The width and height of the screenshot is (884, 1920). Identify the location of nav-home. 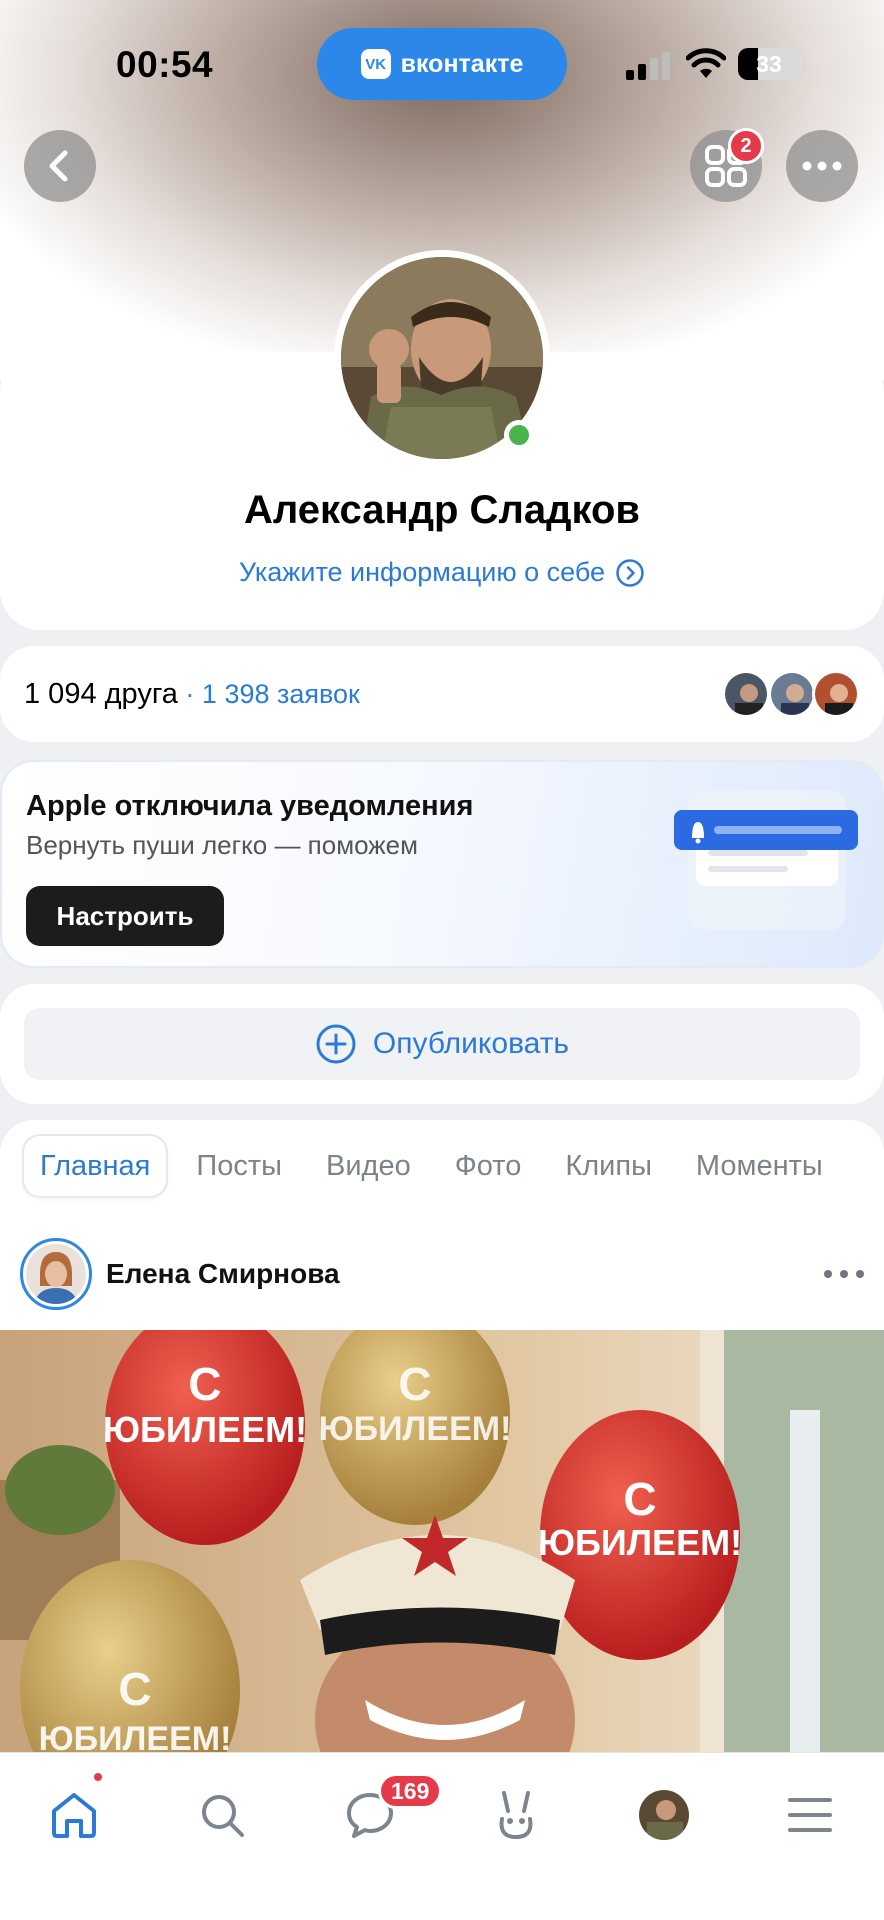
(74, 1815).